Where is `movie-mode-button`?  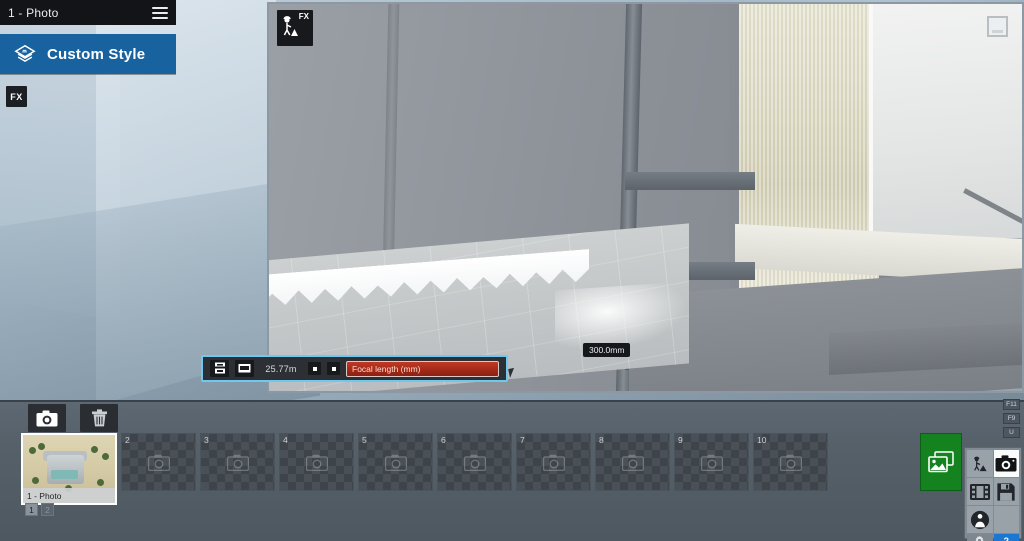 movie-mode-button is located at coordinates (980, 491).